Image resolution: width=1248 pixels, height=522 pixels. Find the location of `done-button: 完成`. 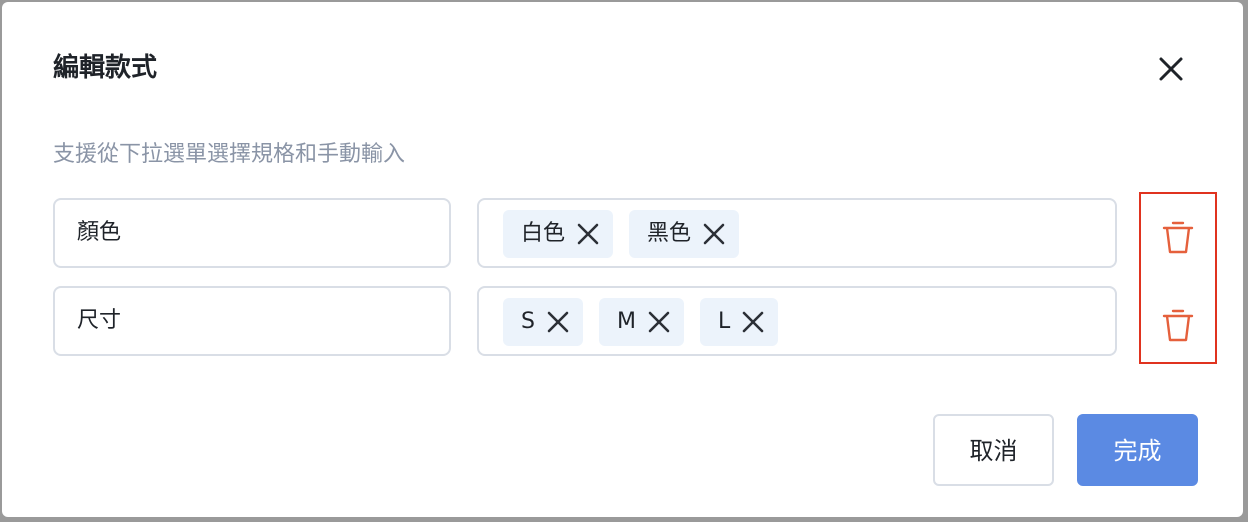

done-button: 完成 is located at coordinates (1137, 450).